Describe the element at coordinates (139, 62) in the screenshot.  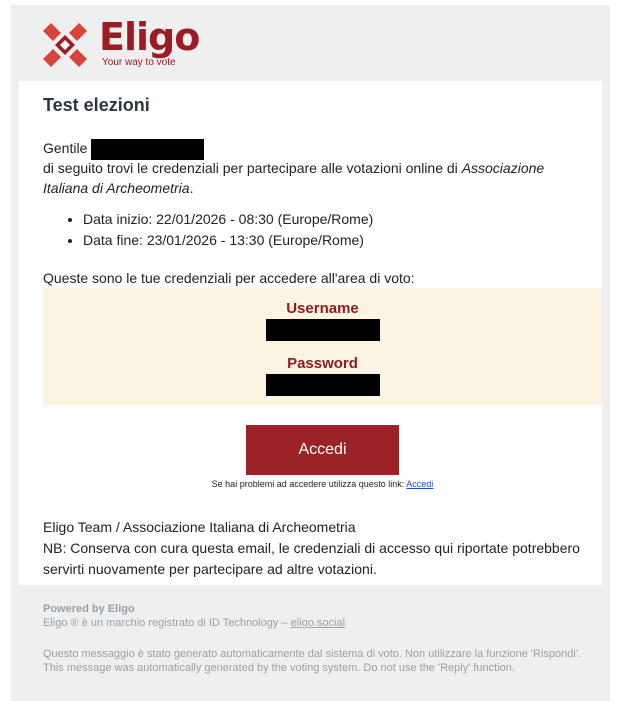
I see `brand-tagline: Your way to vote` at that location.